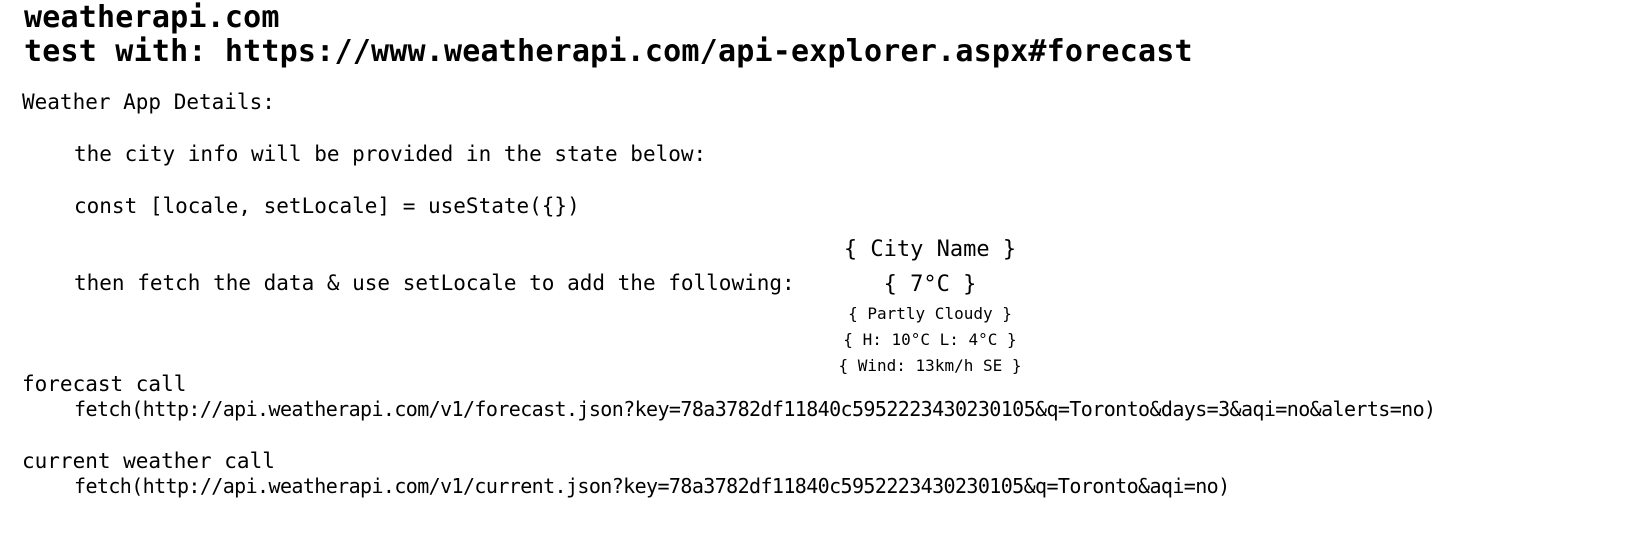  Describe the element at coordinates (148, 102) in the screenshot. I see `details-heading: Weather App Details:` at that location.